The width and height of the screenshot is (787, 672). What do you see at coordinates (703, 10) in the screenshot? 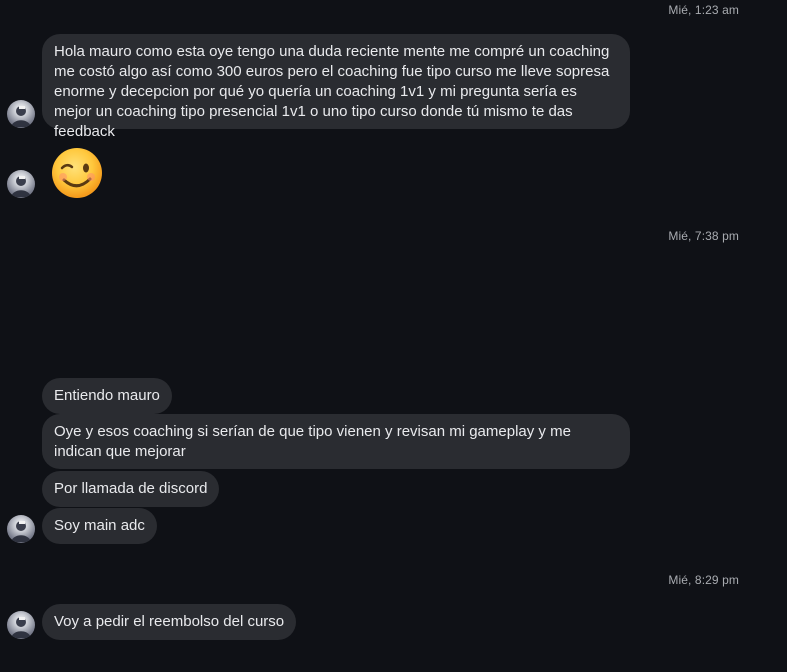
I see `timestamp: Mié, 1:23 am` at bounding box center [703, 10].